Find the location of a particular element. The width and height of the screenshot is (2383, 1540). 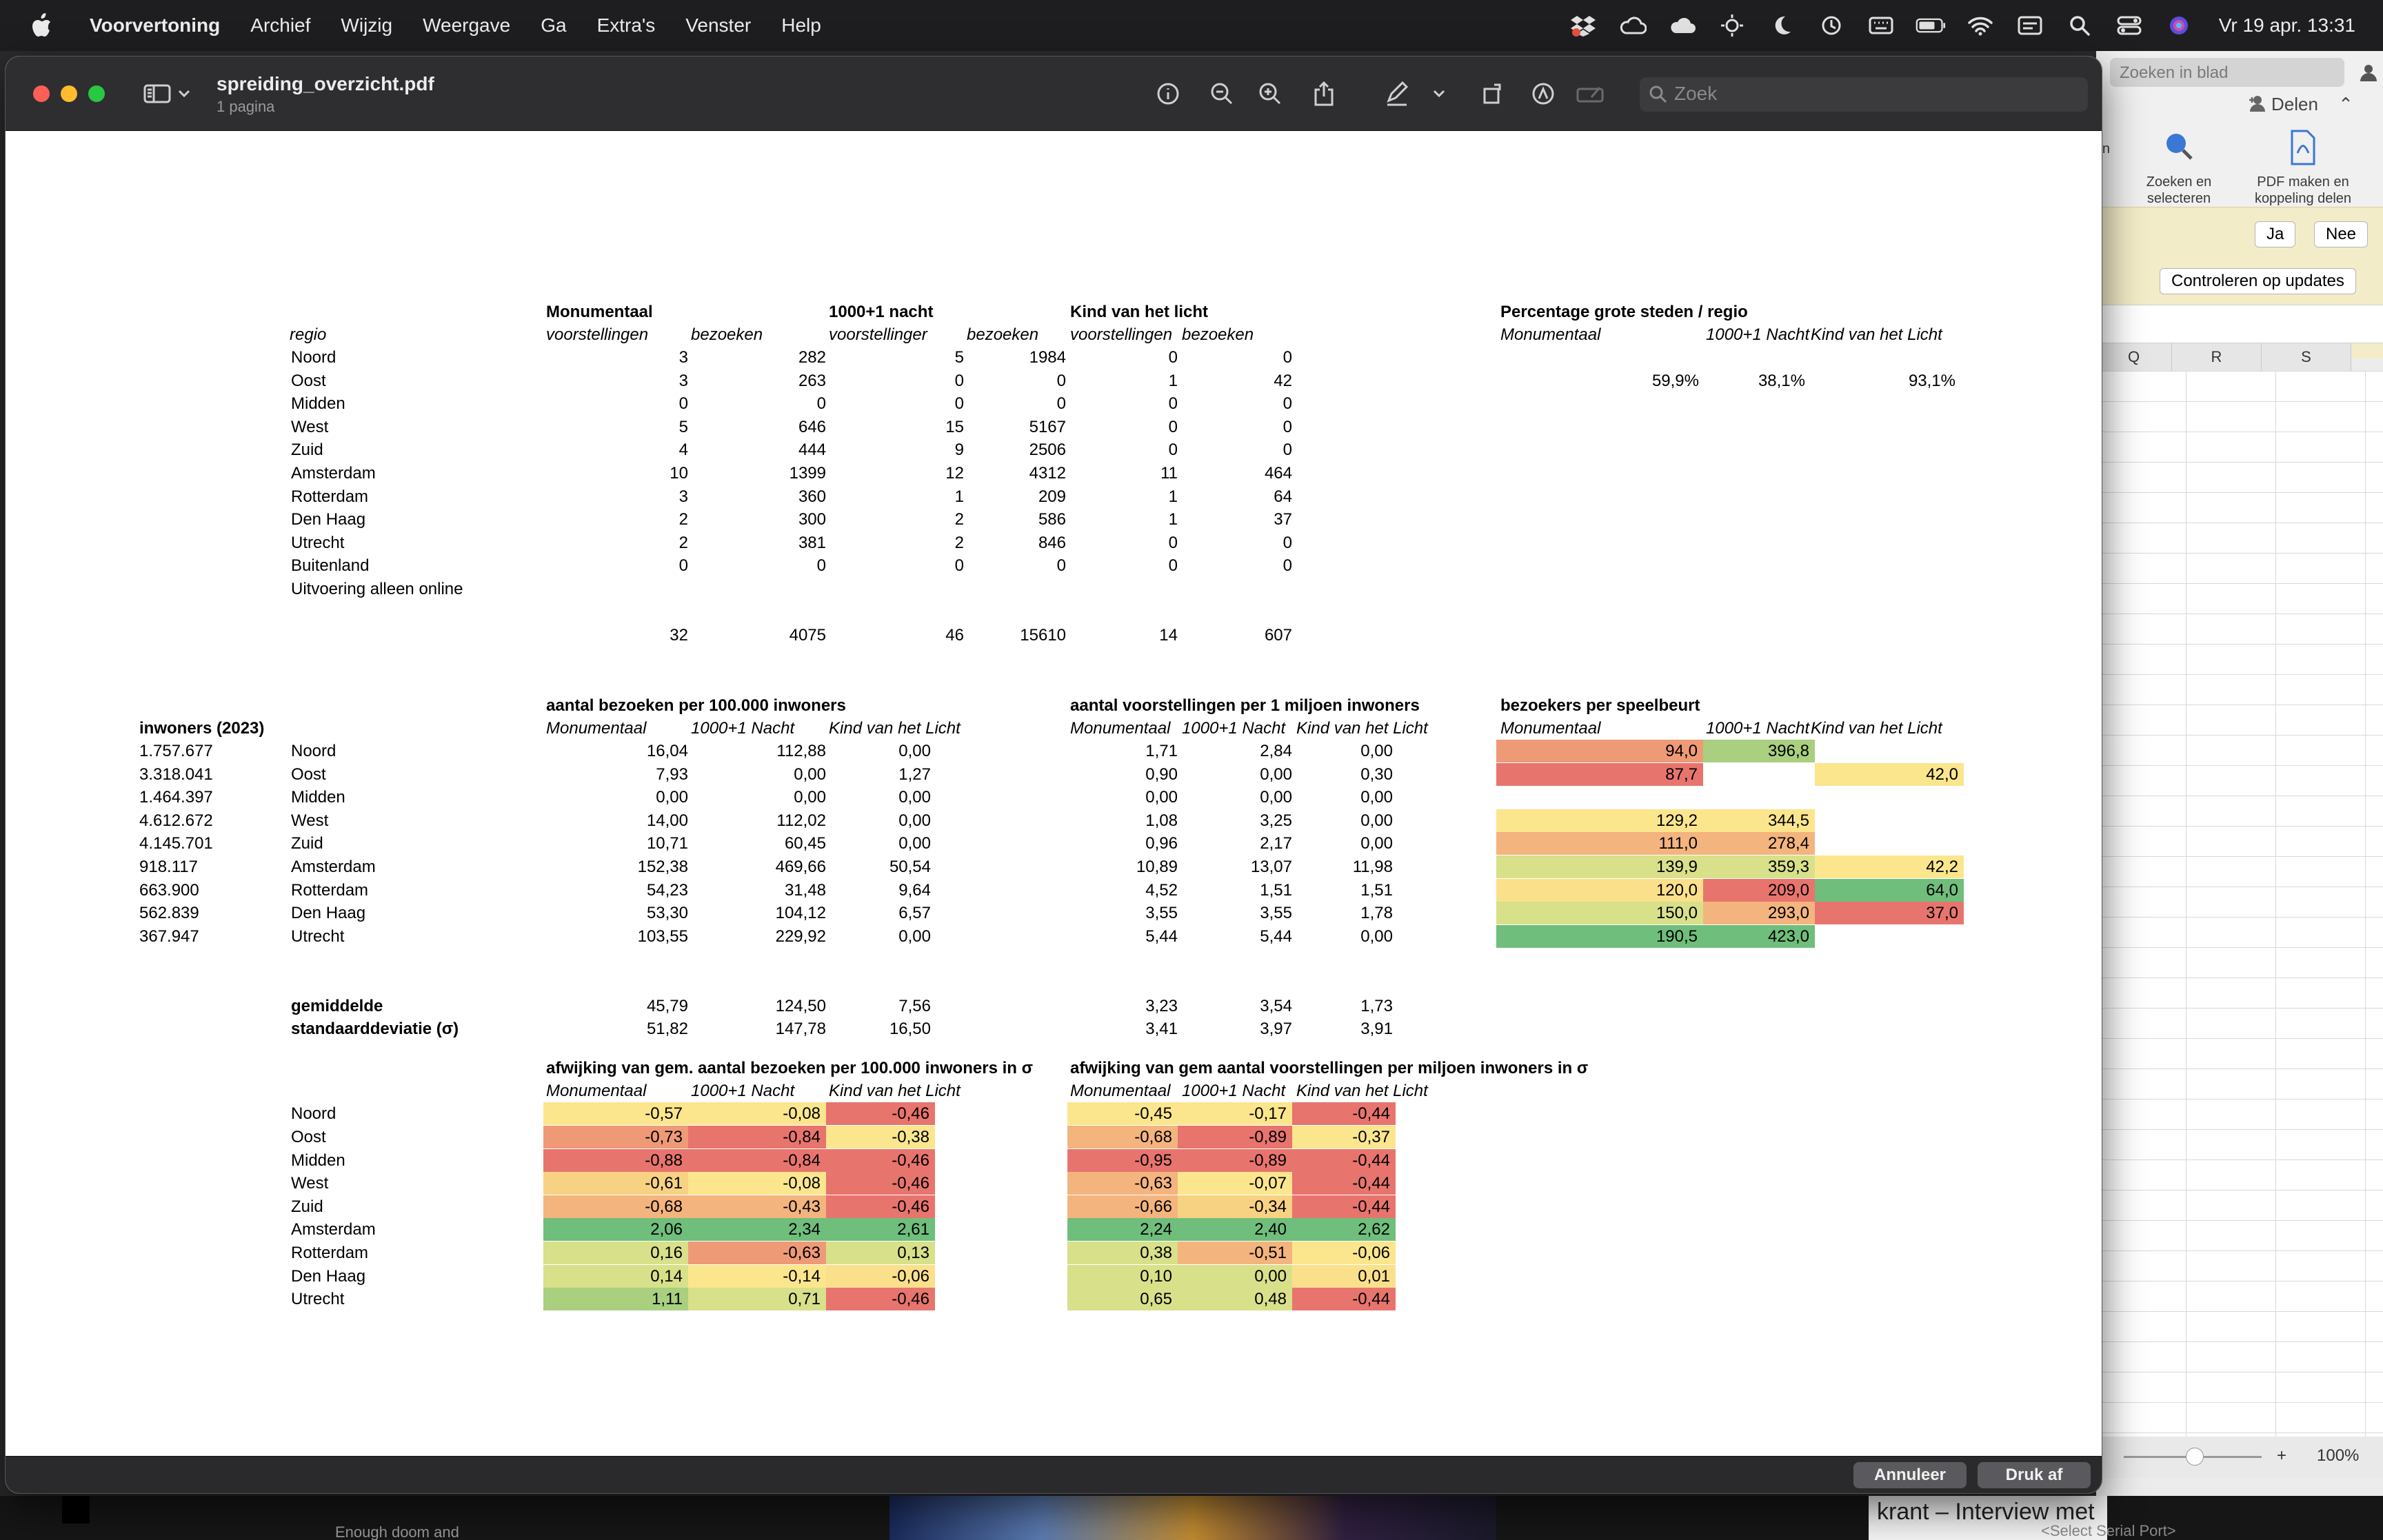

brightness-icon is located at coordinates (1732, 26).